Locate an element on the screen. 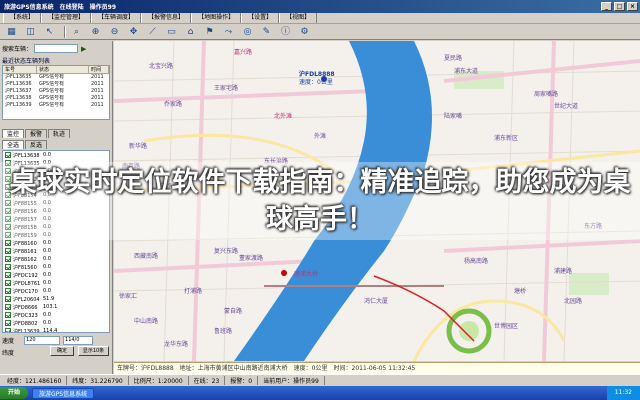 This screenshot has height=400, width=640. current-user: 当前用户：操作员99 is located at coordinates (291, 380).